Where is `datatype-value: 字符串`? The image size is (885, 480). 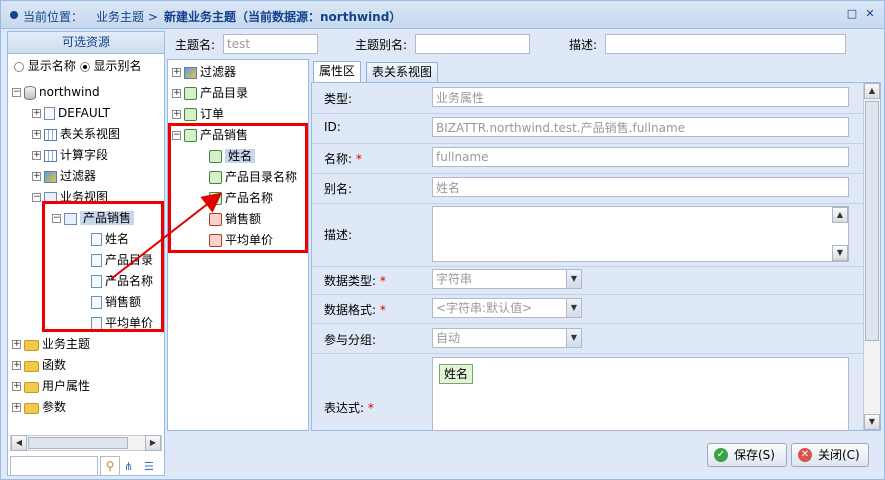
datatype-value: 字符串 is located at coordinates (454, 279).